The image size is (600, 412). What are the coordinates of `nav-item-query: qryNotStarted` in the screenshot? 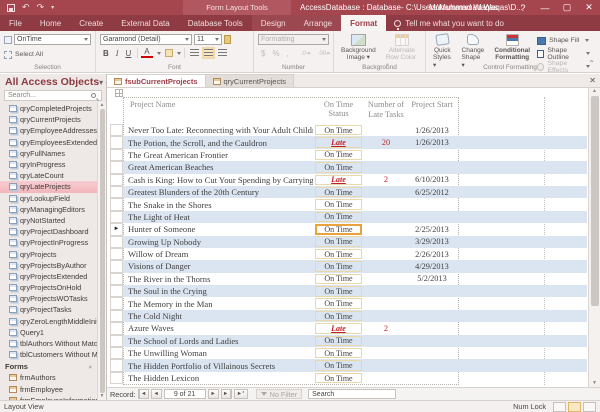 It's located at (48, 220).